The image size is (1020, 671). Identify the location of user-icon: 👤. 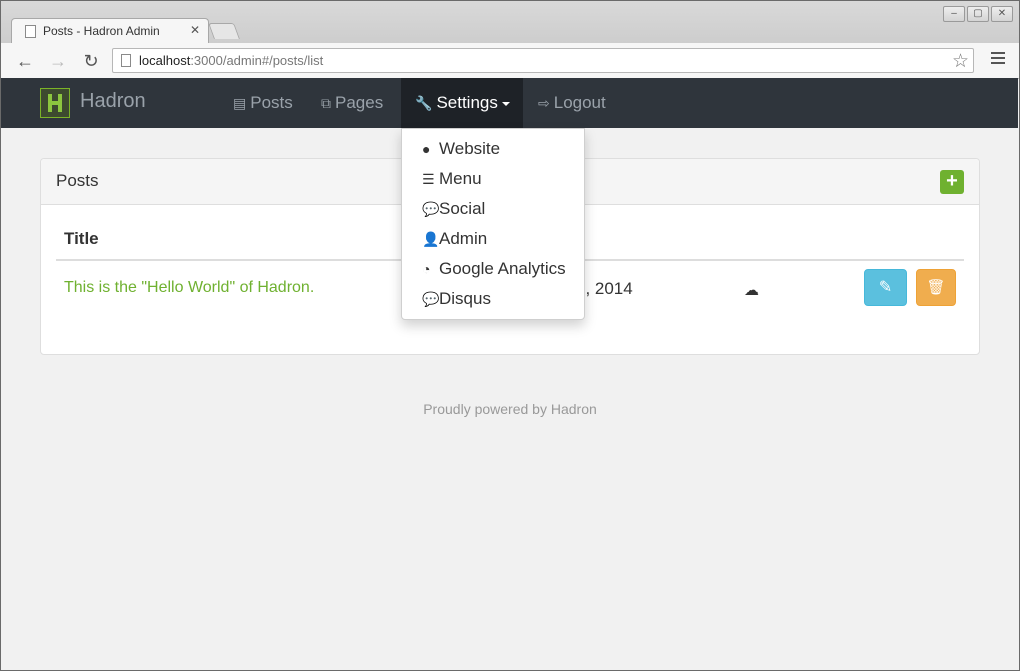
(431, 239).